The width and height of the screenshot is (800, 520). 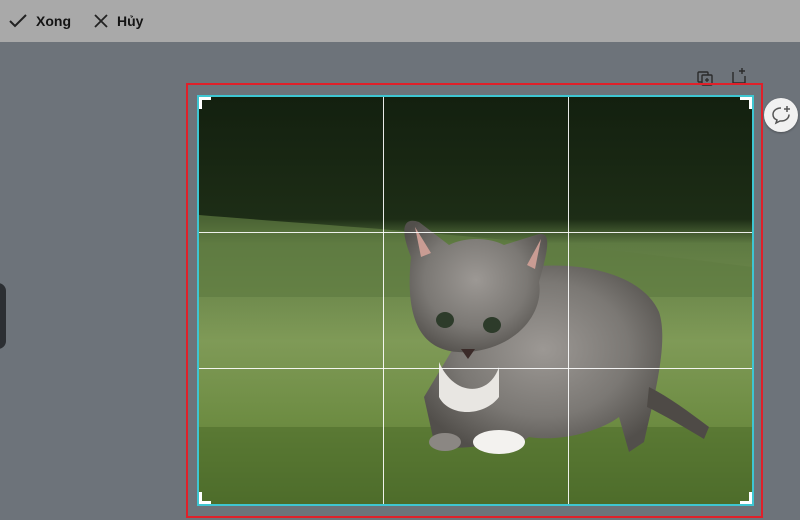 What do you see at coordinates (205, 103) in the screenshot?
I see `crop-handle-top-left` at bounding box center [205, 103].